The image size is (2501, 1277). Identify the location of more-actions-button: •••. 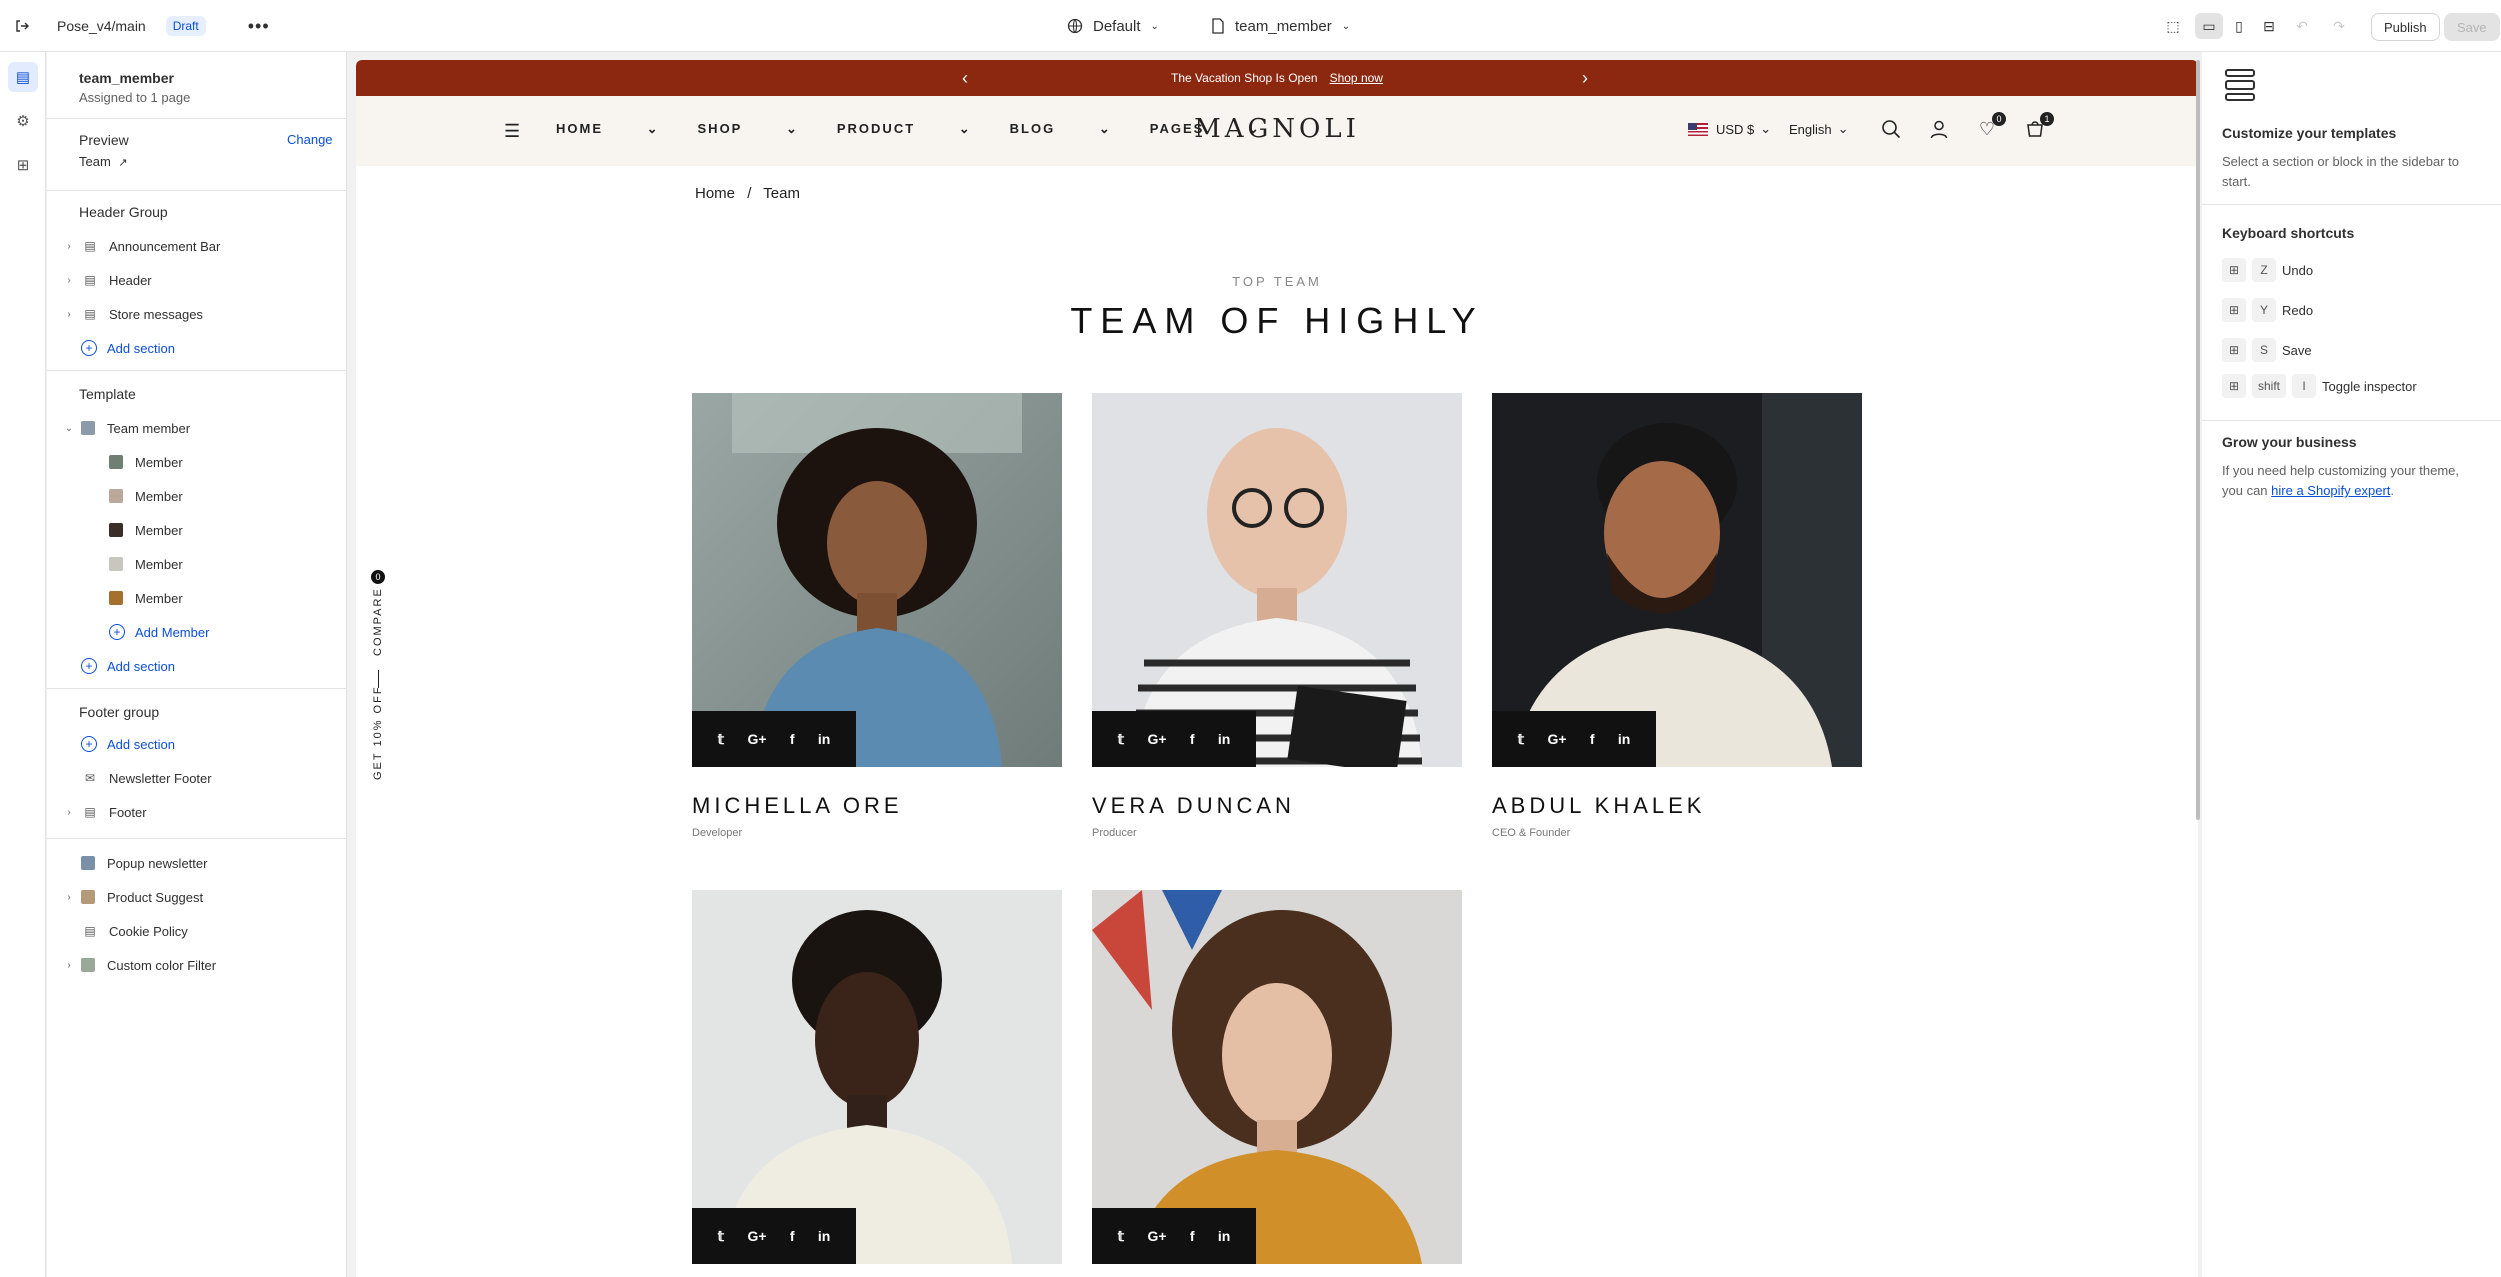
(259, 26).